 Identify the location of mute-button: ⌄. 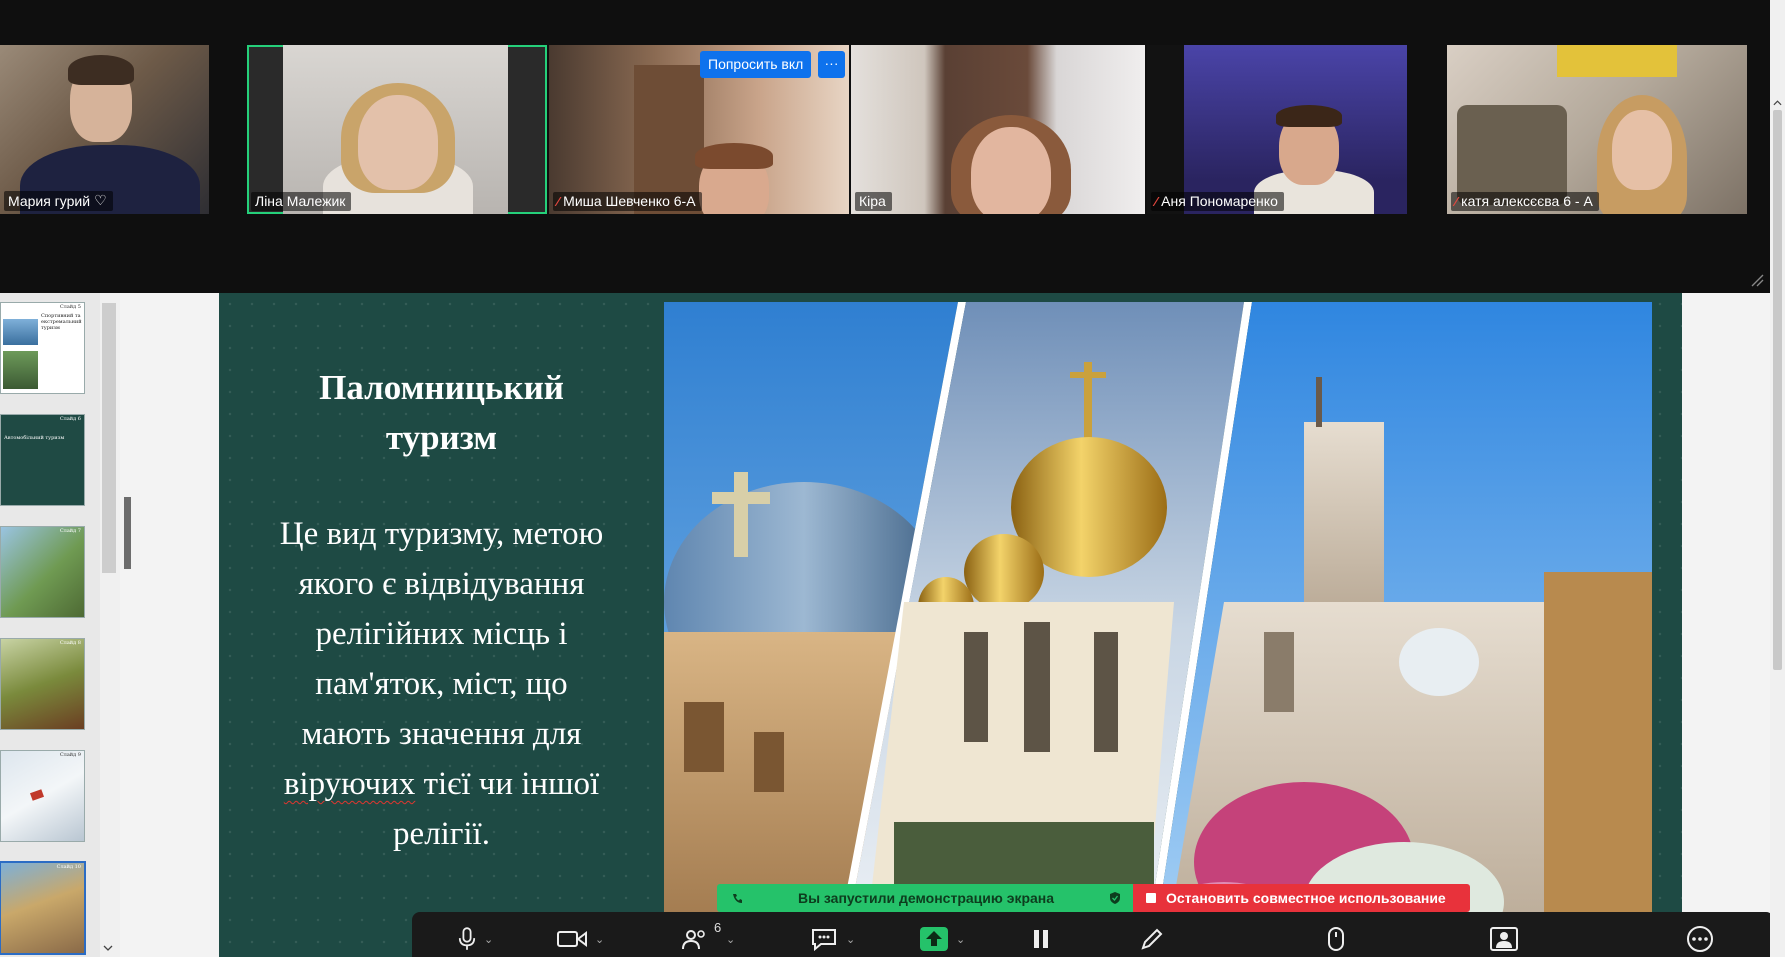
(475, 939).